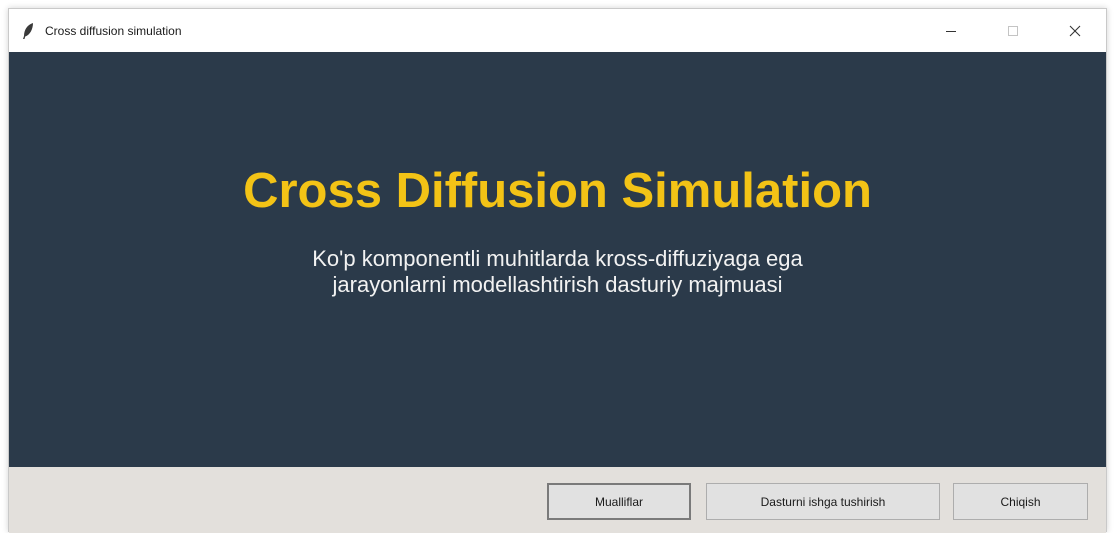 Image resolution: width=1115 pixels, height=533 pixels. Describe the element at coordinates (28, 30) in the screenshot. I see `feather-icon` at that location.